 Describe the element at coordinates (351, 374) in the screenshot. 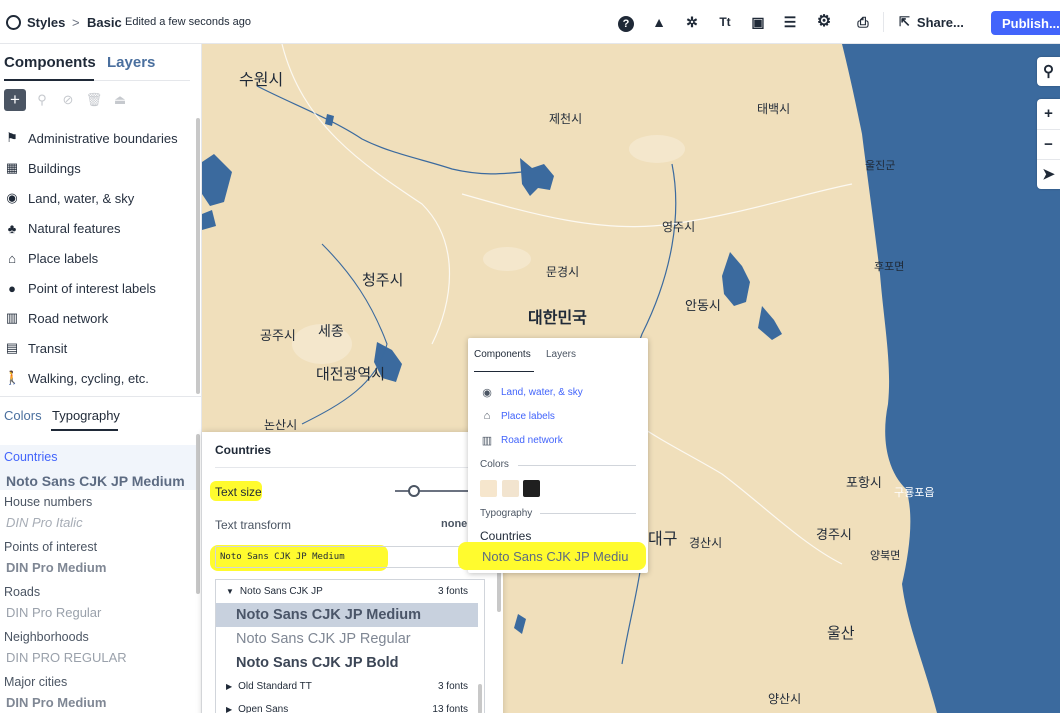

I see `map-label-daejeon: 대전광역시` at that location.